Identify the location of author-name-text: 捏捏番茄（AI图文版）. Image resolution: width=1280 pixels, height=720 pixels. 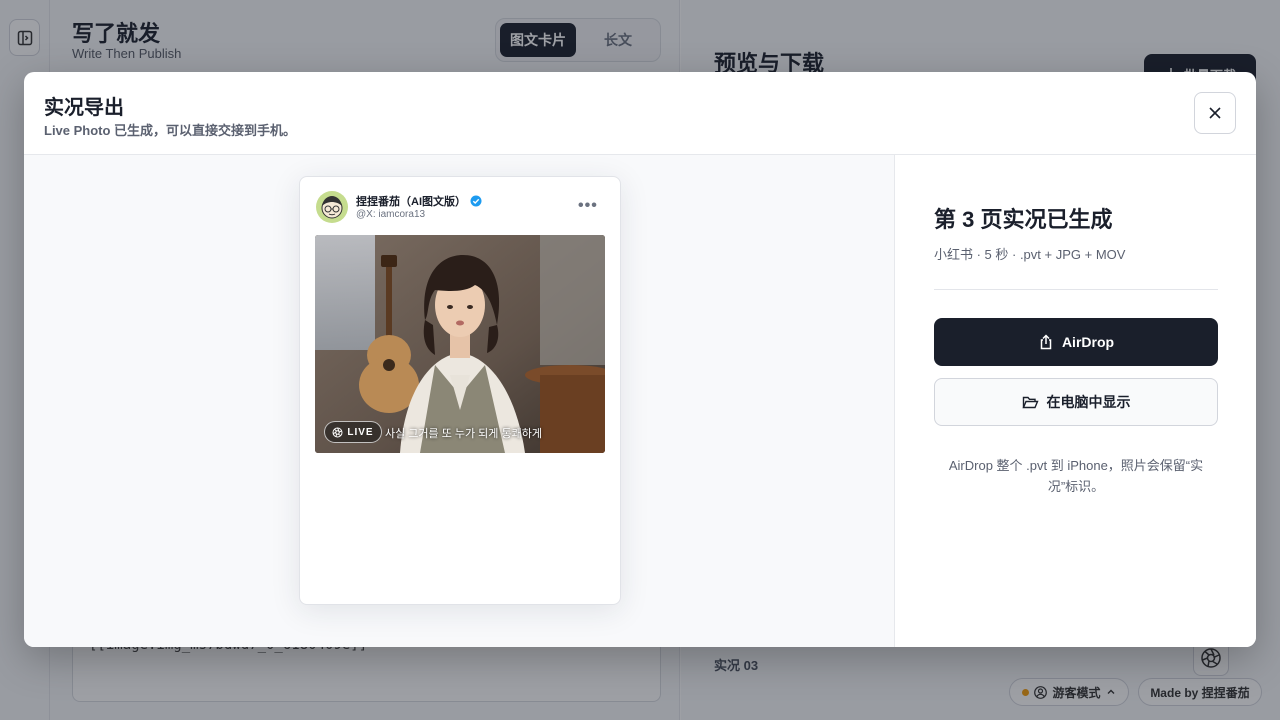
(411, 202).